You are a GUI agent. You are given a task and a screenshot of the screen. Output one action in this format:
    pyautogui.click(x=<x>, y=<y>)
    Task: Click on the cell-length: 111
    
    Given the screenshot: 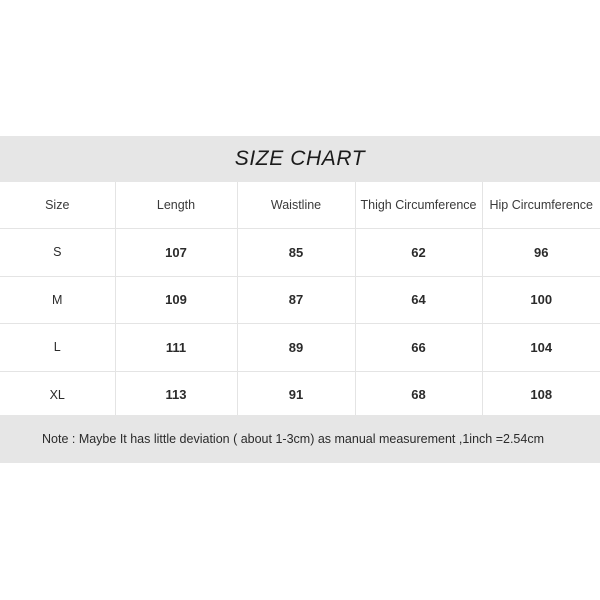 What is the action you would take?
    pyautogui.click(x=176, y=347)
    